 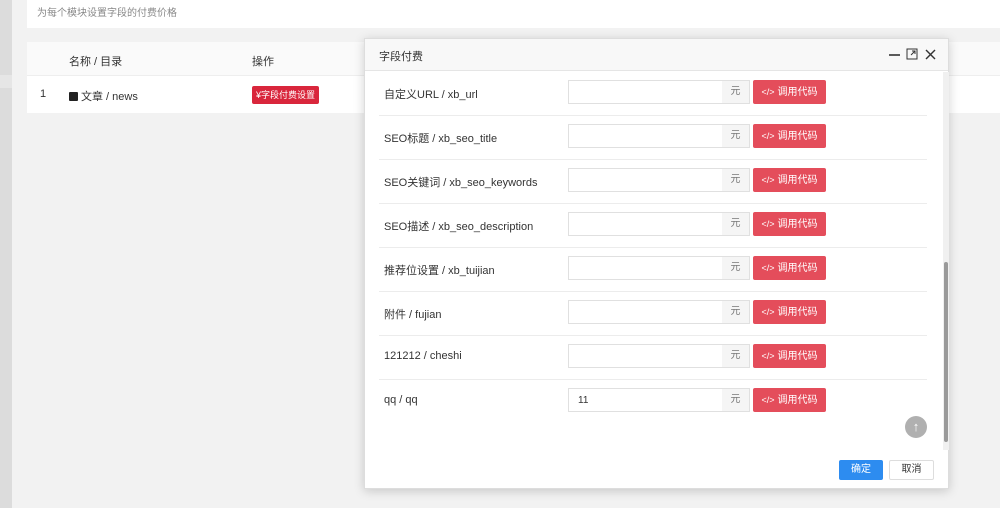 What do you see at coordinates (423, 356) in the screenshot?
I see `field-label: 121212 / cheshi` at bounding box center [423, 356].